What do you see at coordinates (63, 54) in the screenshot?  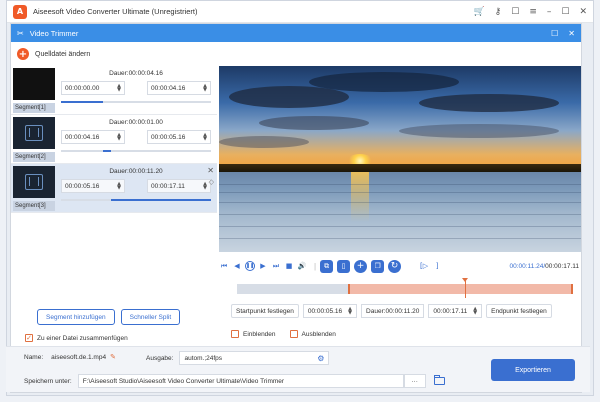 I see `change-source-label: Quelldatei ändern` at bounding box center [63, 54].